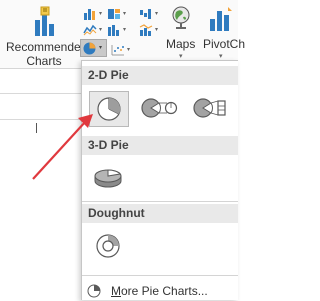 The height and width of the screenshot is (301, 320). What do you see at coordinates (100, 47) in the screenshot?
I see `pie-chart-dropdown-icon: ▾` at bounding box center [100, 47].